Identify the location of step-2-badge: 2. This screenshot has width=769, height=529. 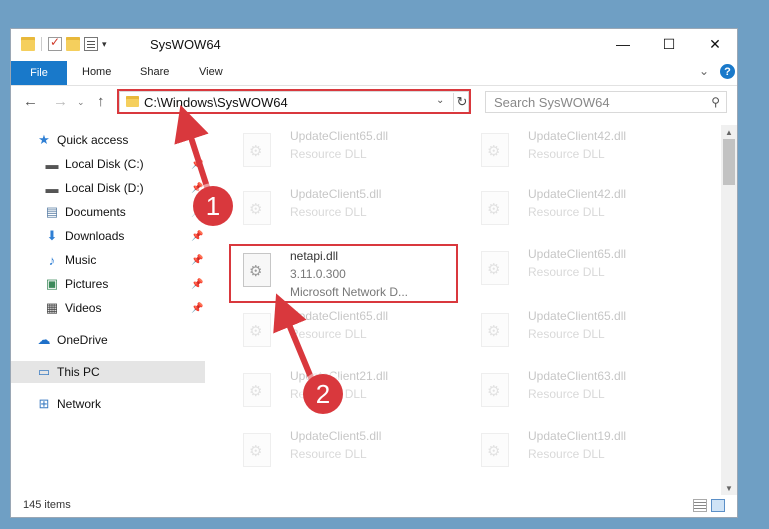
(323, 394).